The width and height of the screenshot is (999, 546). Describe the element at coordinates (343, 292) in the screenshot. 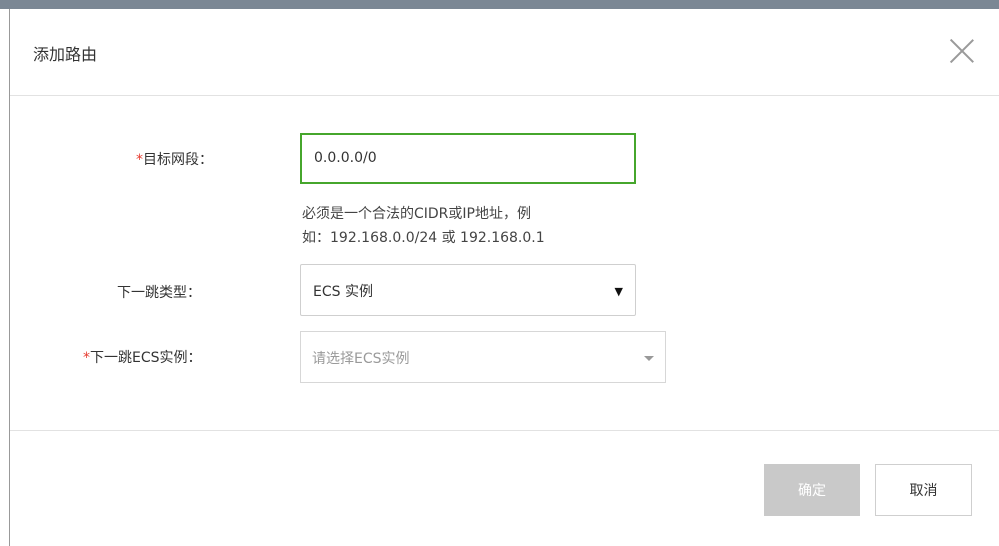

I see `nexthop-type-value: ECS 实例` at that location.